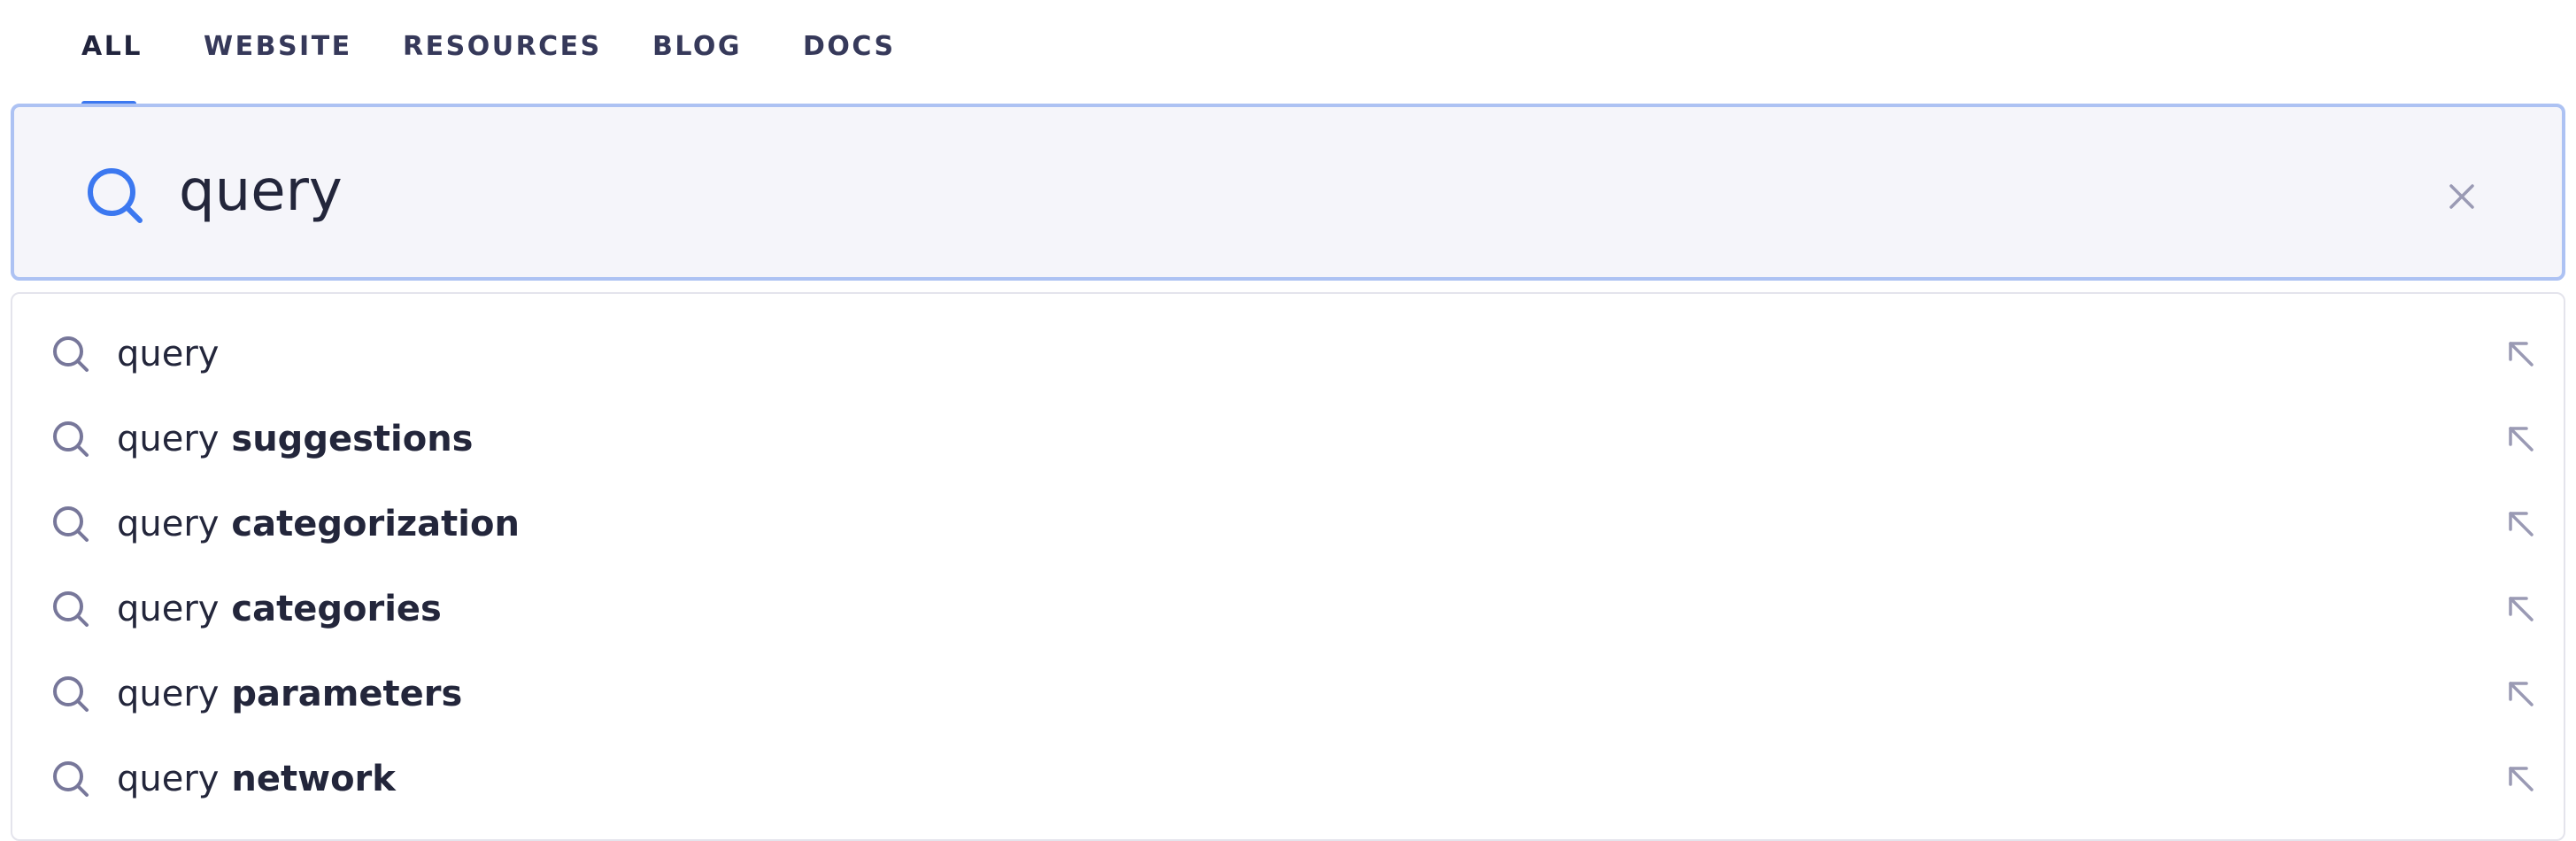 The width and height of the screenshot is (2576, 841). I want to click on close-icon, so click(2461, 196).